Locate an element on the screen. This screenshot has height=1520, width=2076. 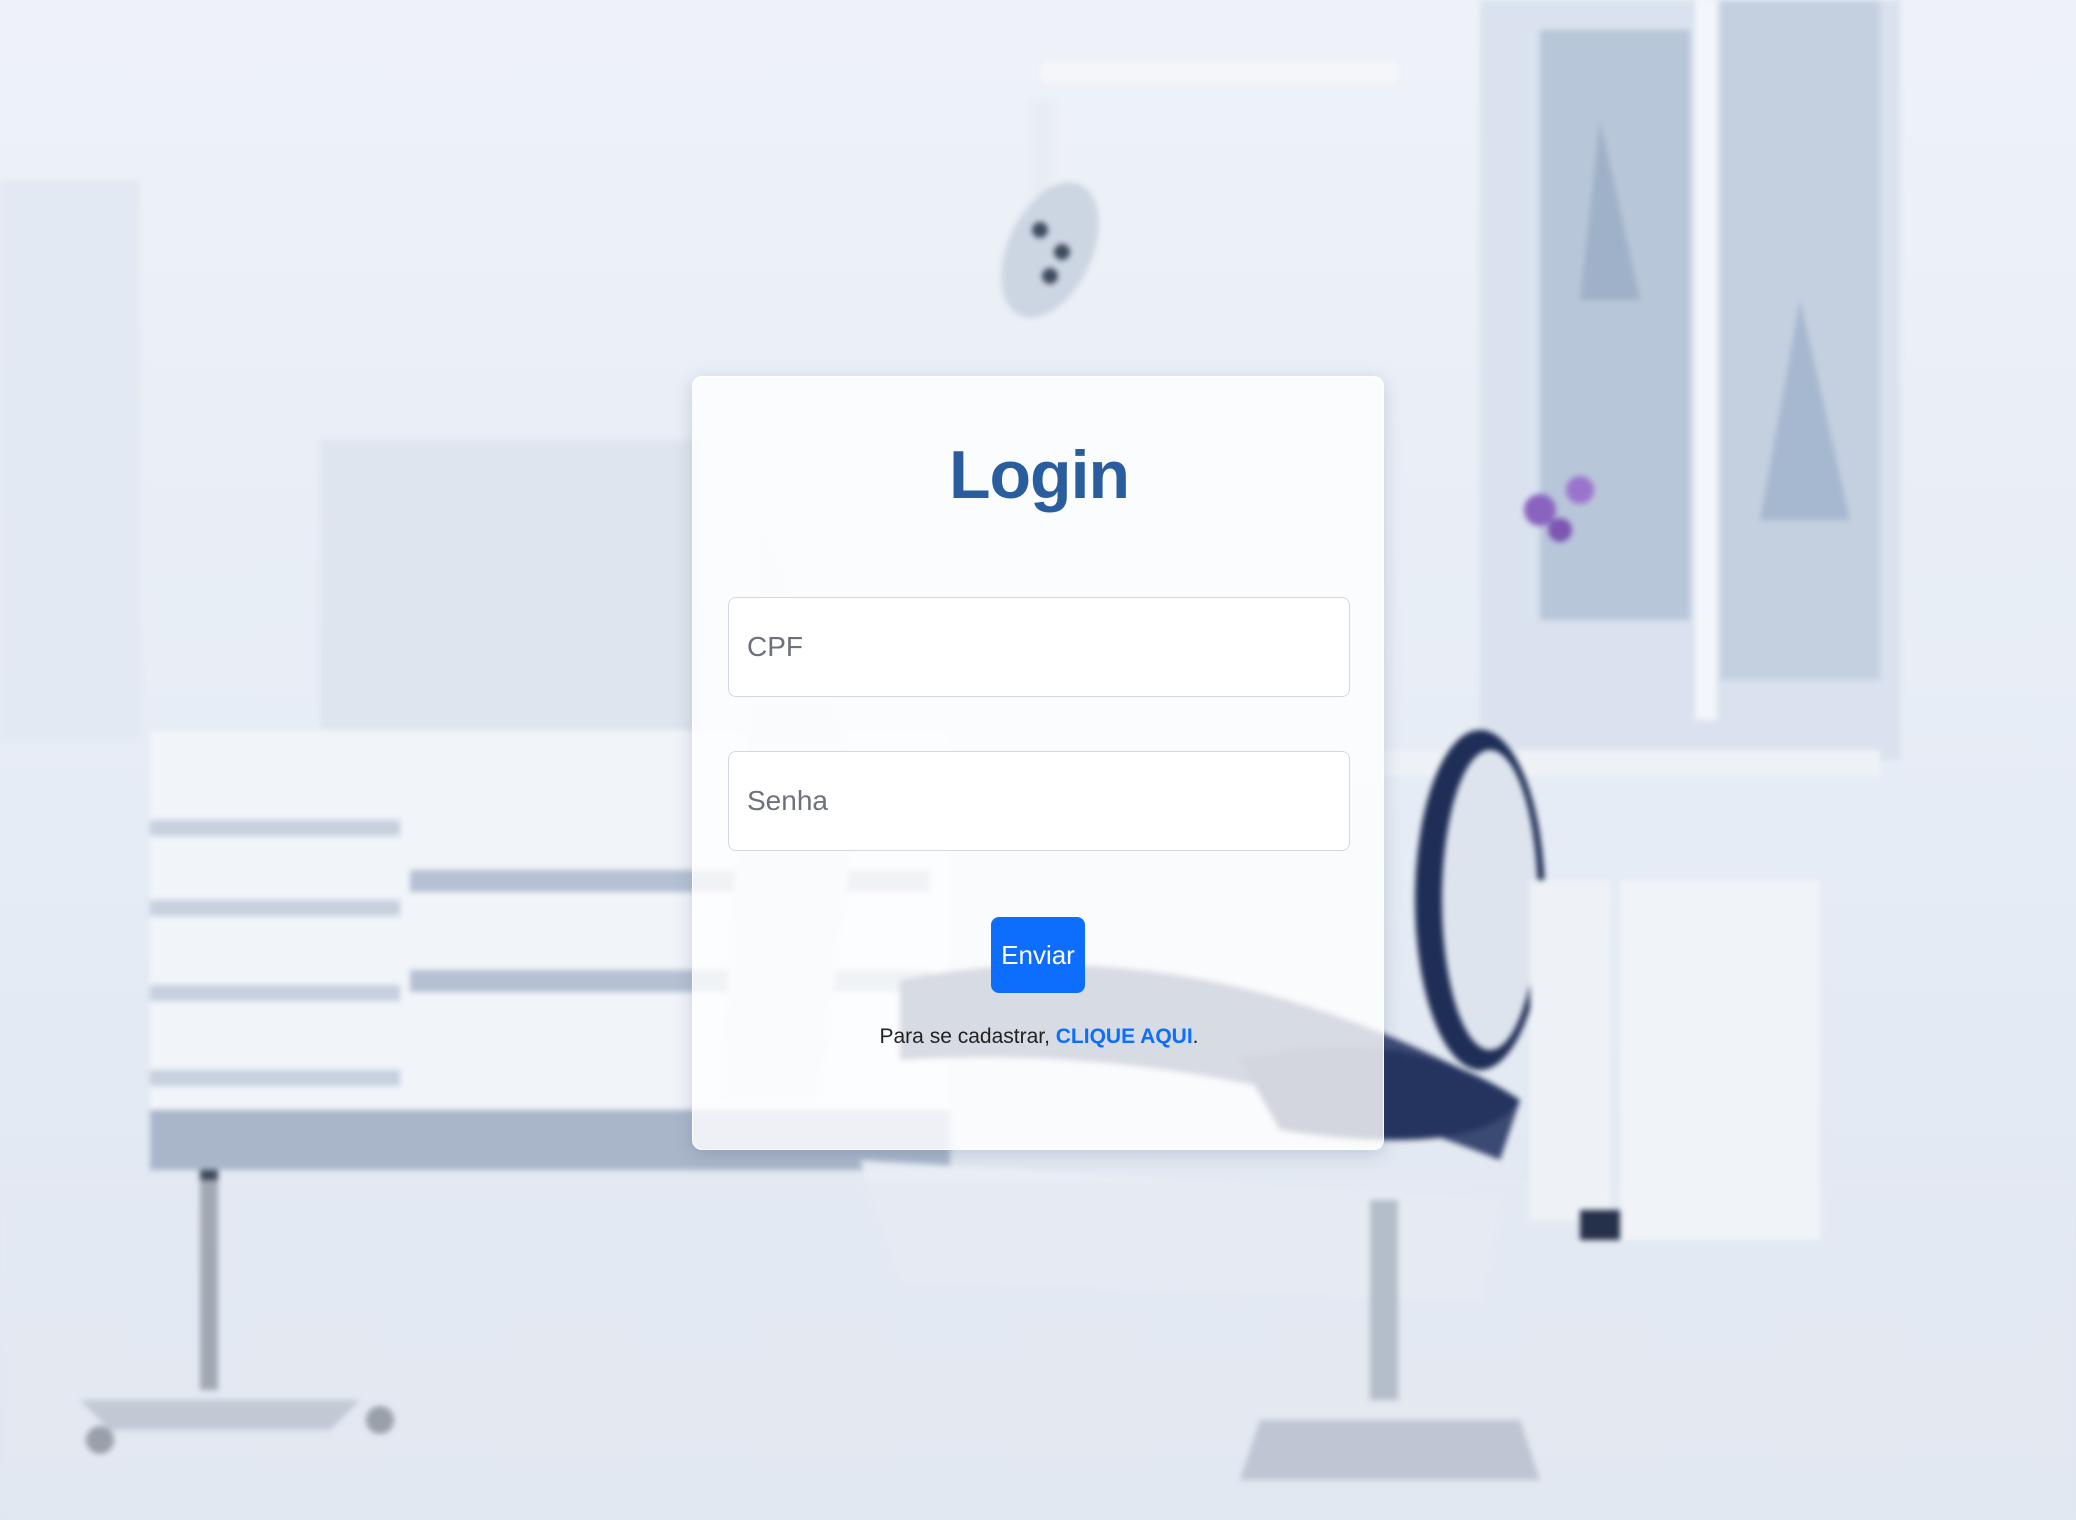
senha-input is located at coordinates (1039, 801).